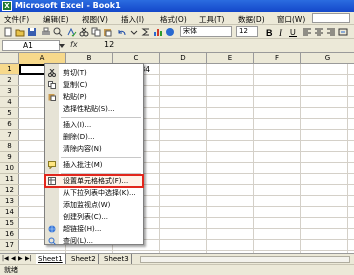 Image resolution: width=354 pixels, height=275 pixels. What do you see at coordinates (9, 201) in the screenshot?
I see `row-header-13: 13` at bounding box center [9, 201].